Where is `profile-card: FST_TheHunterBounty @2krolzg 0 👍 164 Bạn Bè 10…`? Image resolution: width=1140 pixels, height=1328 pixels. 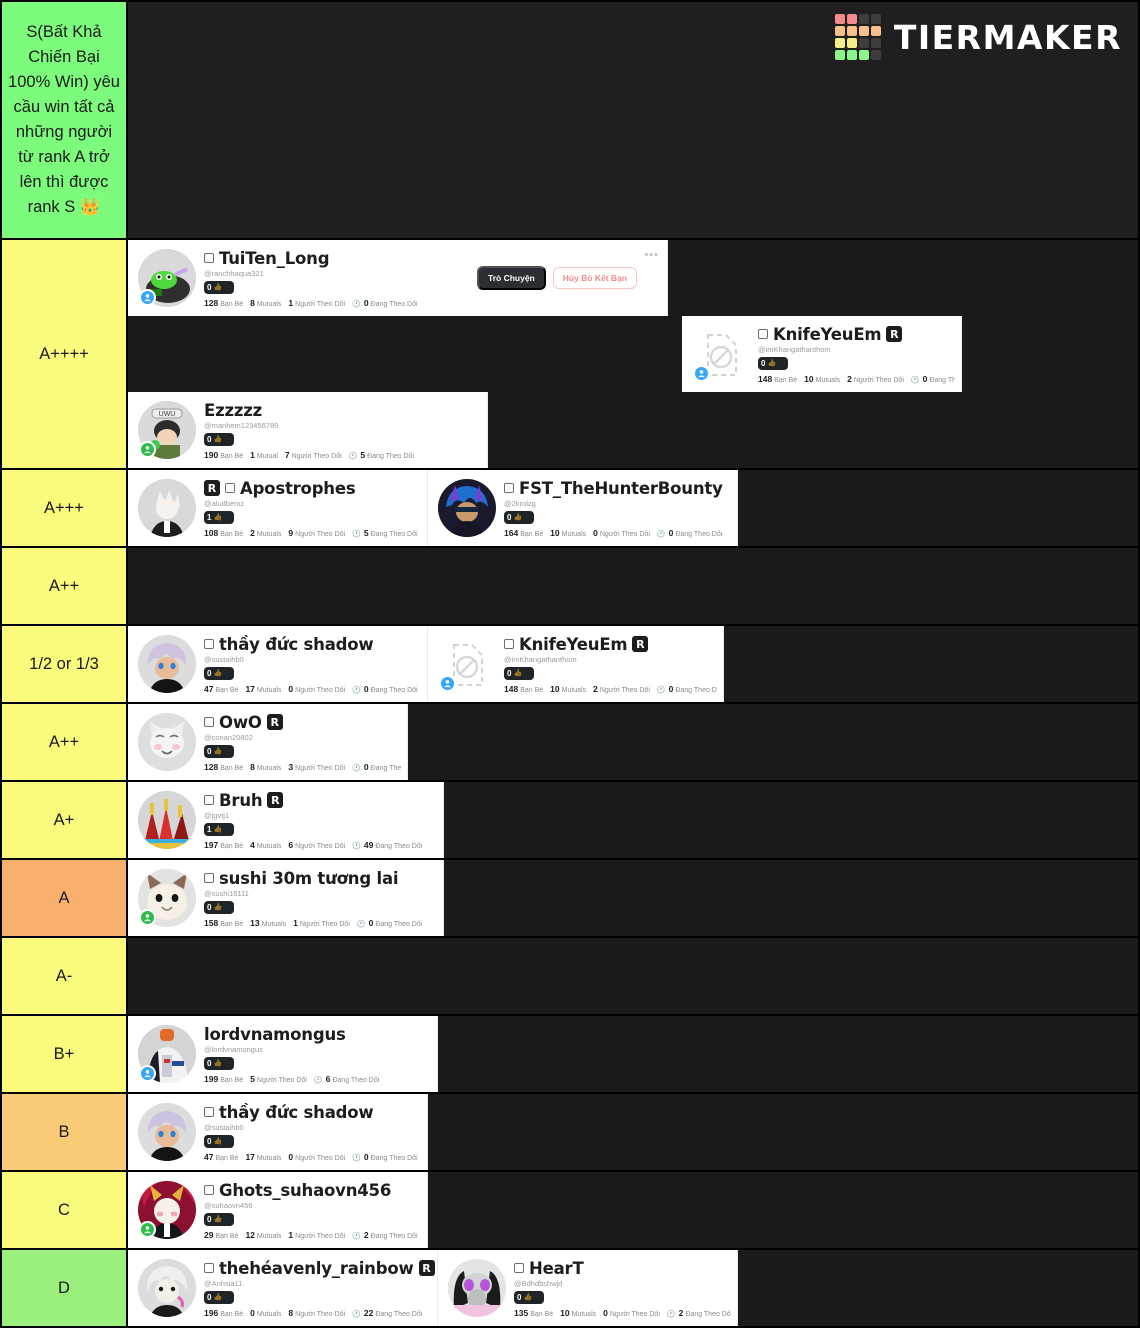 profile-card: FST_TheHunterBounty @2krolzg 0 👍 164 Bạn Bè 10… is located at coordinates (583, 508).